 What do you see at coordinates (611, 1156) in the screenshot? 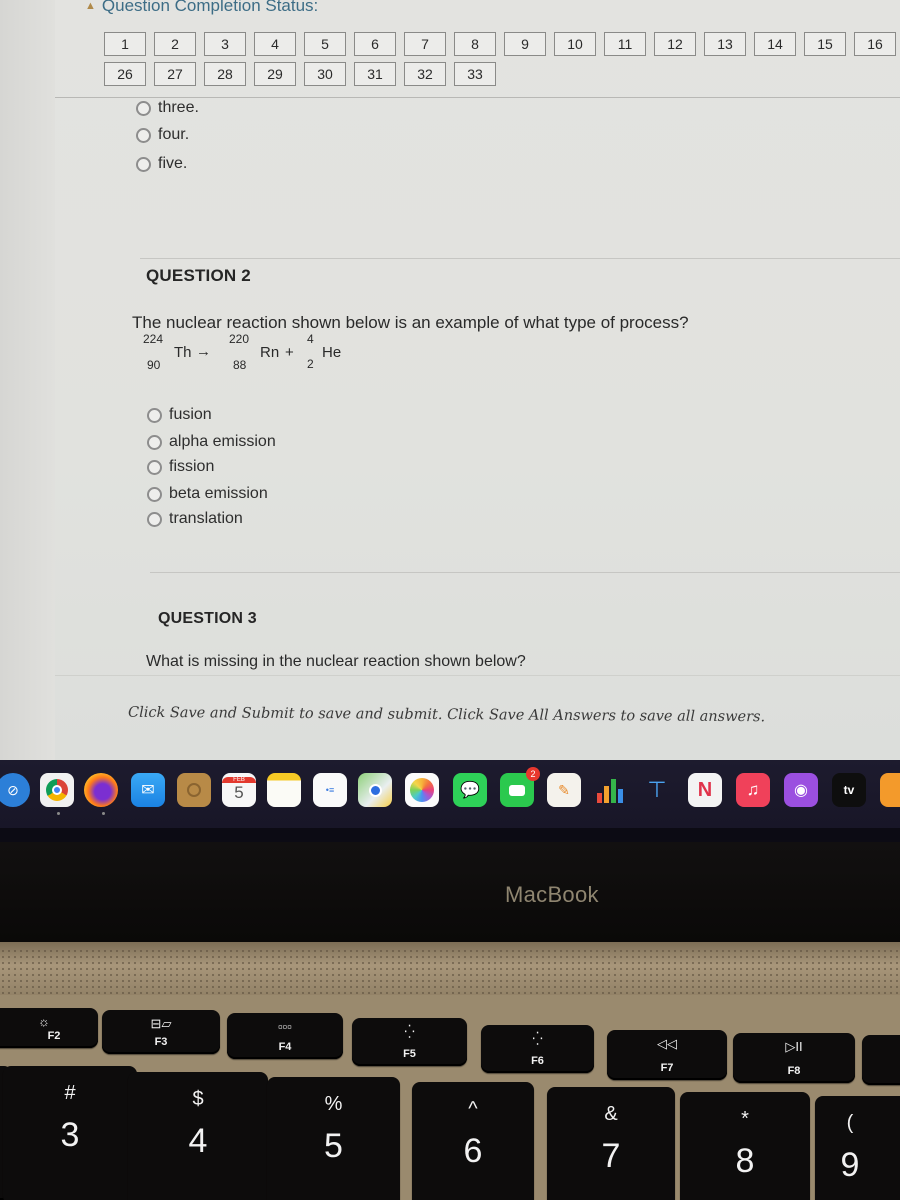
I see `key-number: 7` at bounding box center [611, 1156].